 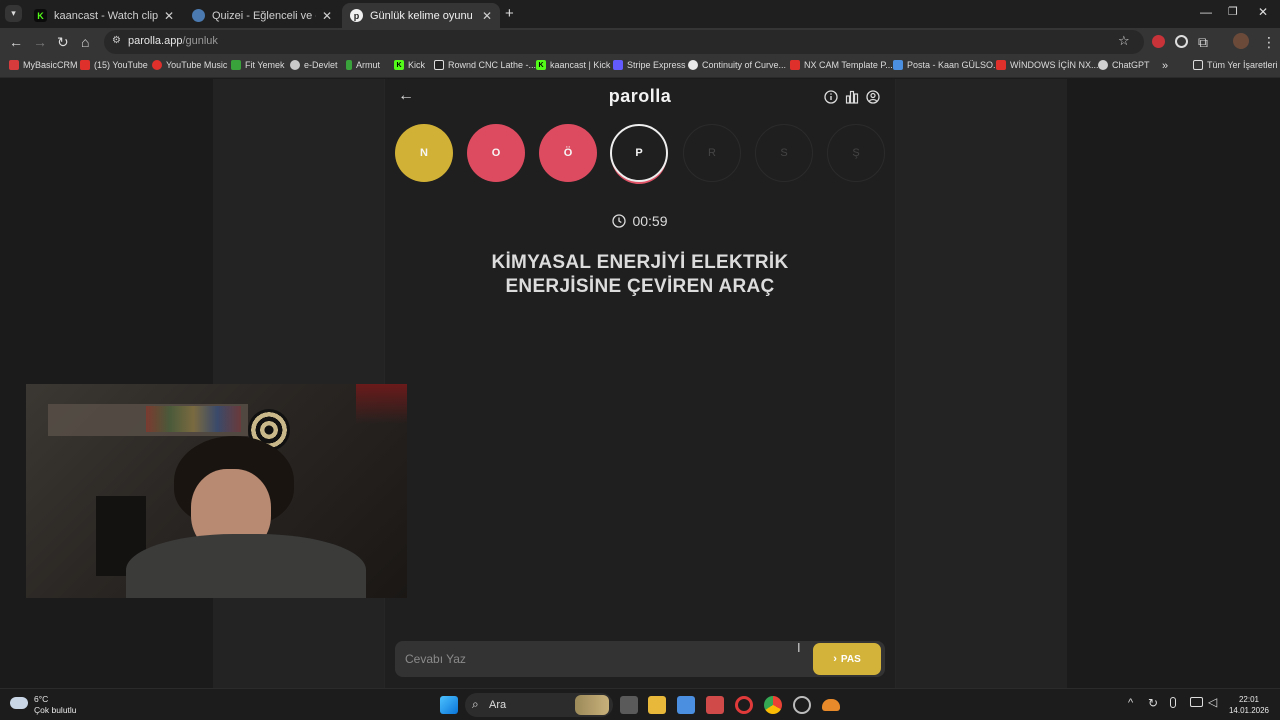 I want to click on chrome-icon, so click(x=773, y=705).